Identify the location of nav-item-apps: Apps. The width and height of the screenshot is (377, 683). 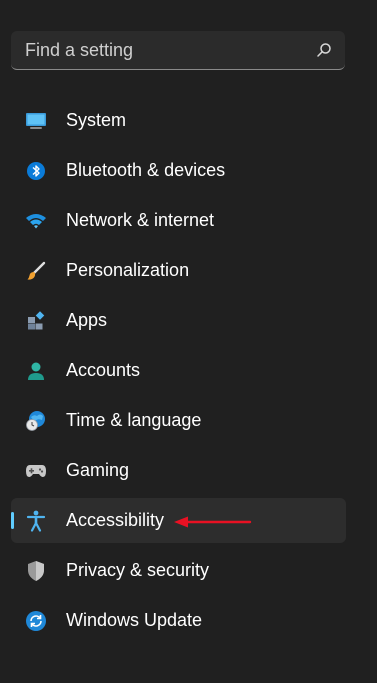
(178, 320).